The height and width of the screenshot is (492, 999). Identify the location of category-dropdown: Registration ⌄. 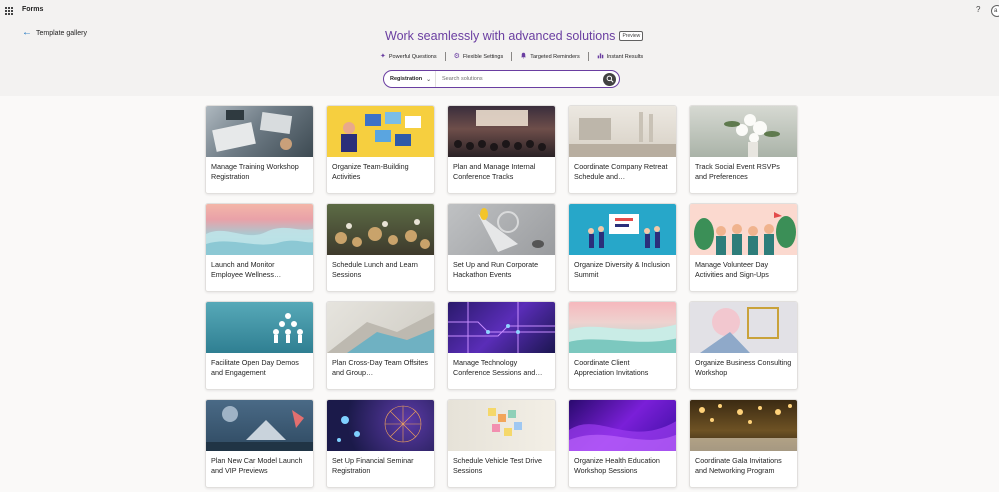
(410, 79).